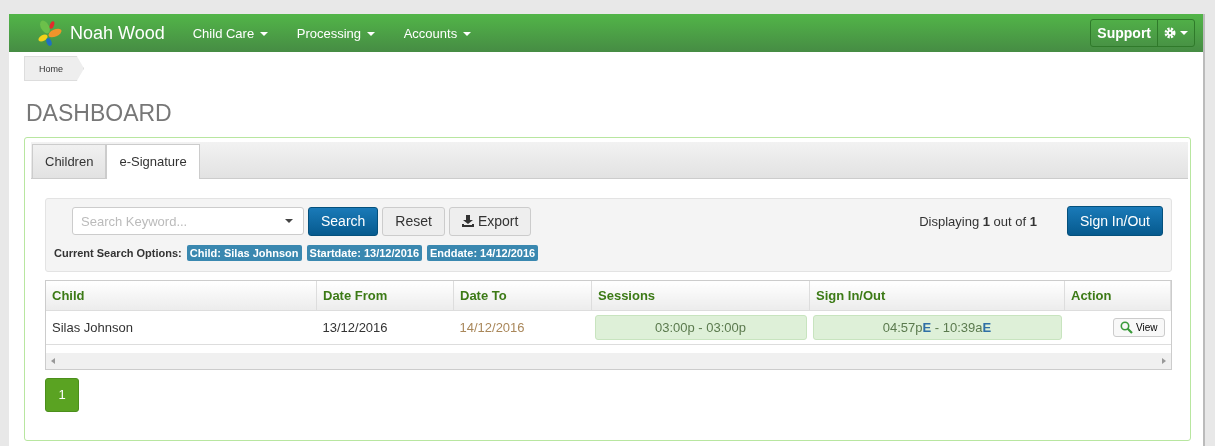 The width and height of the screenshot is (1215, 446). What do you see at coordinates (343, 221) in the screenshot?
I see `search-button: Search` at bounding box center [343, 221].